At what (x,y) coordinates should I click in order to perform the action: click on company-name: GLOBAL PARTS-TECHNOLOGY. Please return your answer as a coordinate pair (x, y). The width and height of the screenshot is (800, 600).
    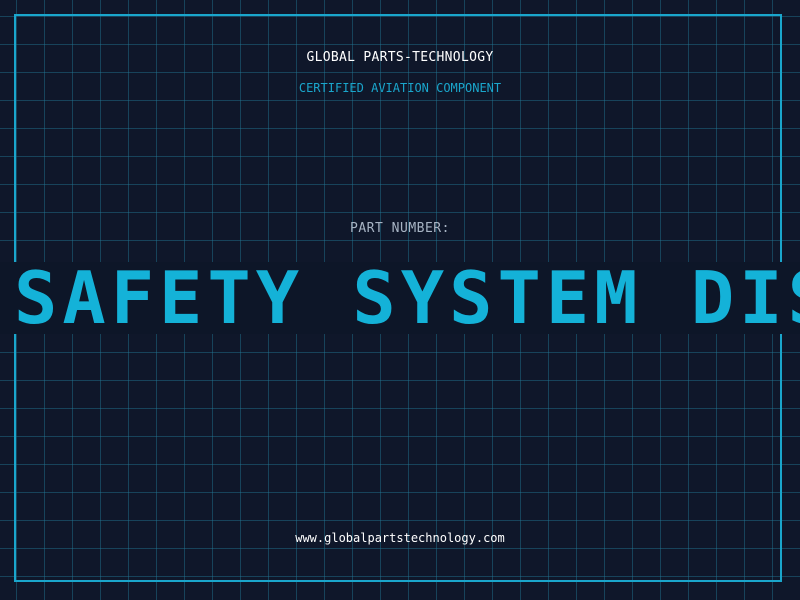
    Looking at the image, I should click on (400, 57).